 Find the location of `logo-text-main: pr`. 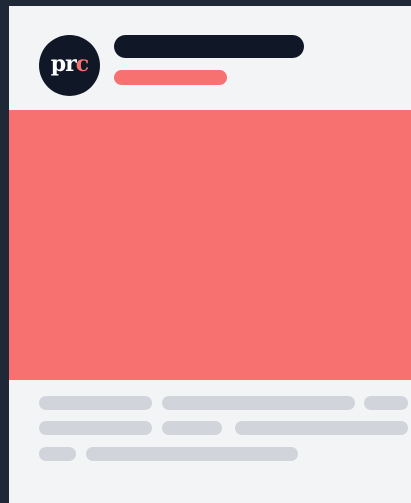

logo-text-main: pr is located at coordinates (63, 64).